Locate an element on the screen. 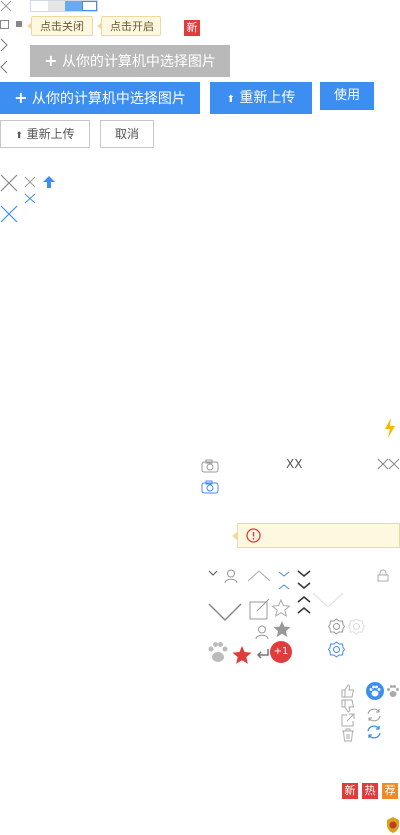 Image resolution: width=400 pixels, height=835 pixels. hot-badge: 热 is located at coordinates (370, 791).